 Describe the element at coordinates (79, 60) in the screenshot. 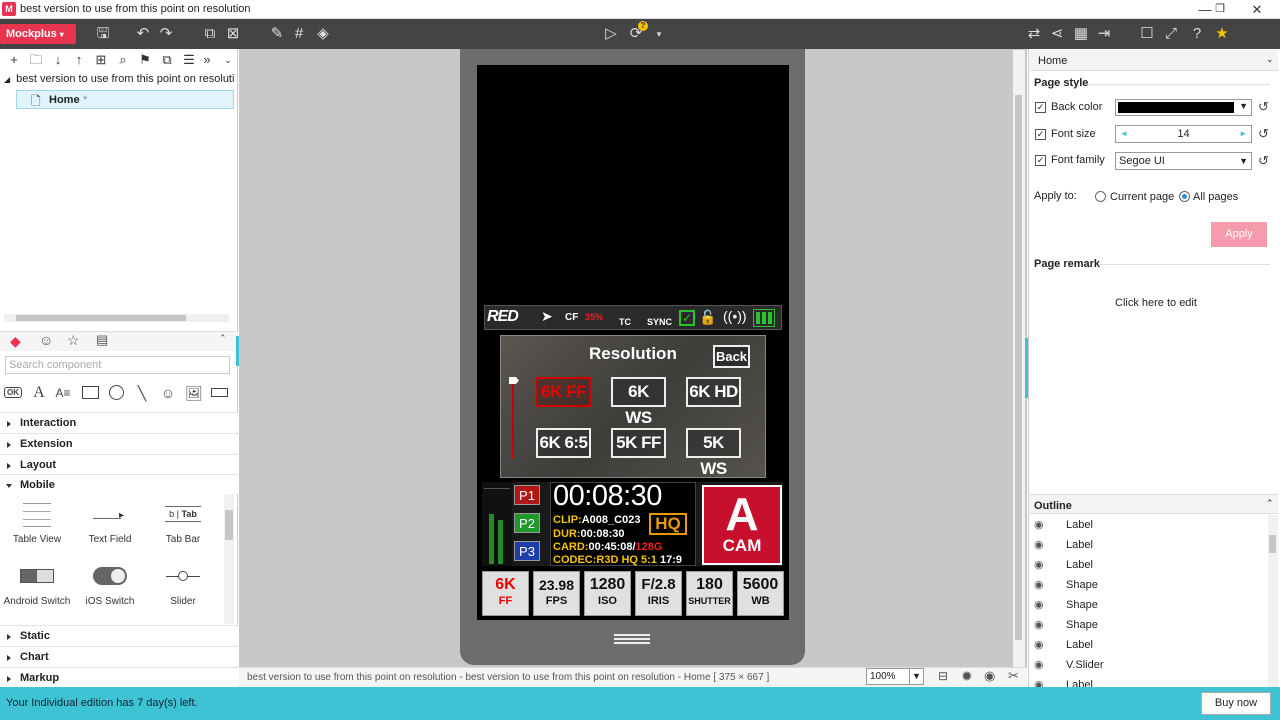

I see `move-up-icon: ↑` at that location.